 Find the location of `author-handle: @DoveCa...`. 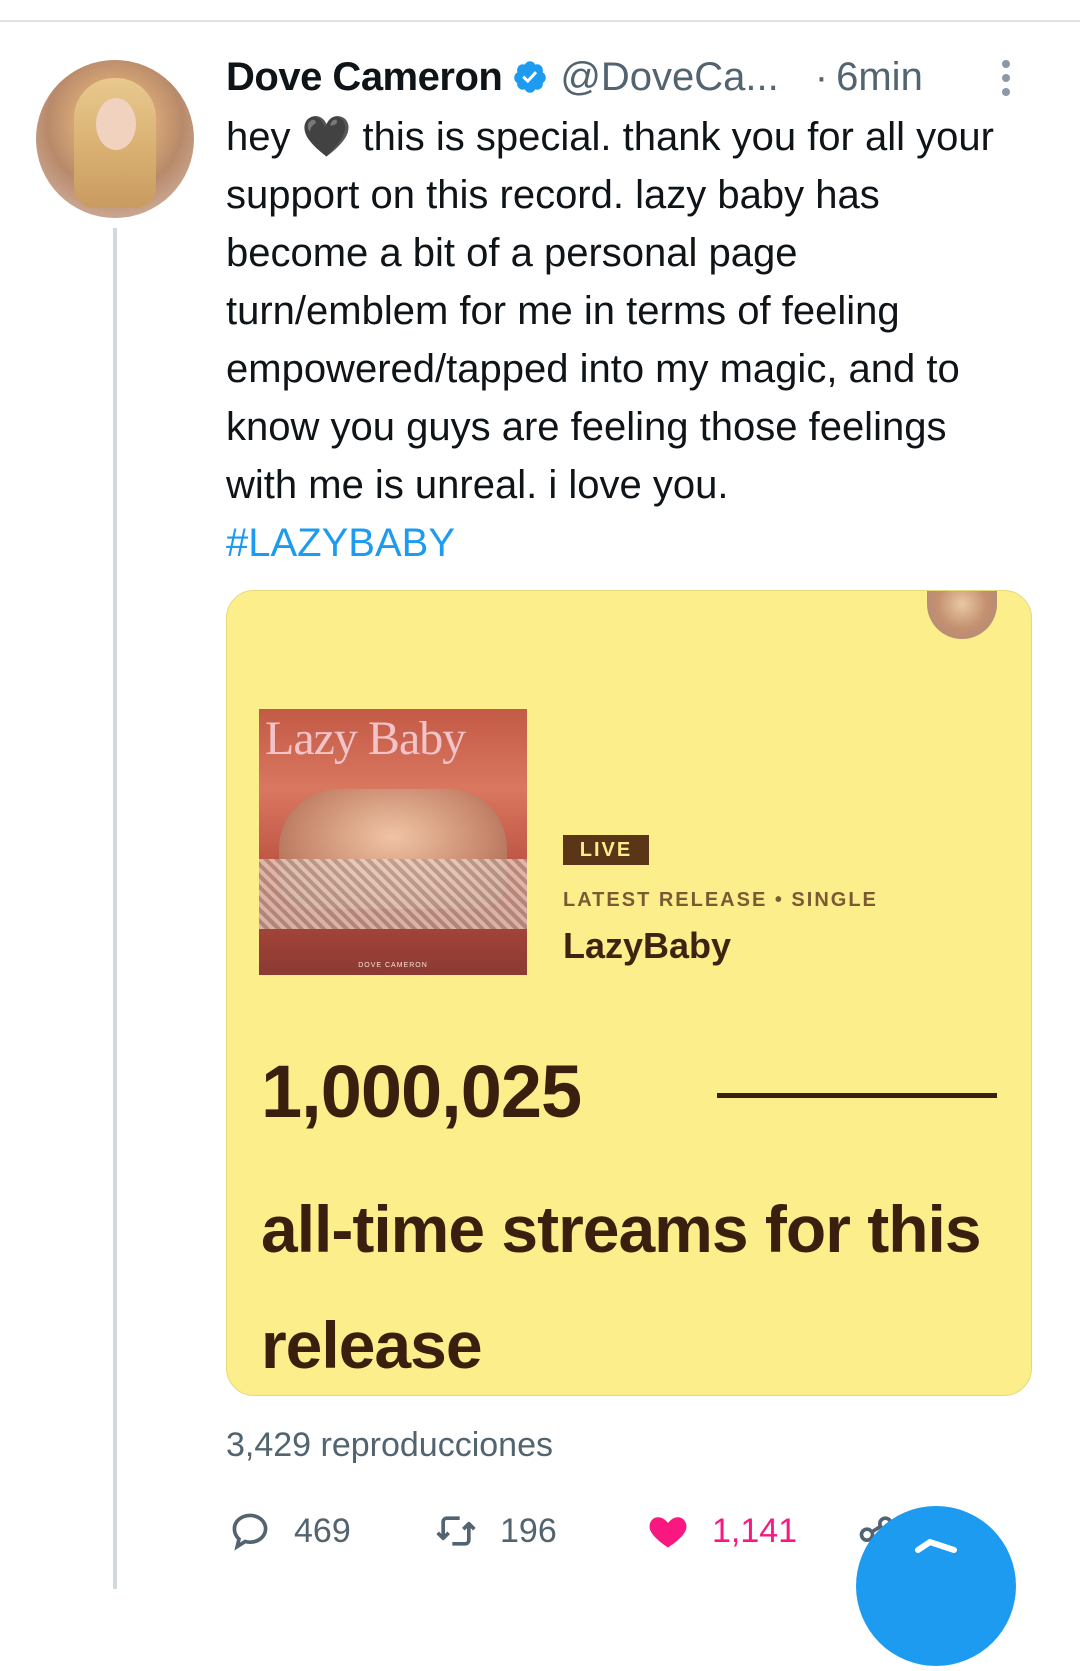

author-handle: @DoveCa... is located at coordinates (669, 77).